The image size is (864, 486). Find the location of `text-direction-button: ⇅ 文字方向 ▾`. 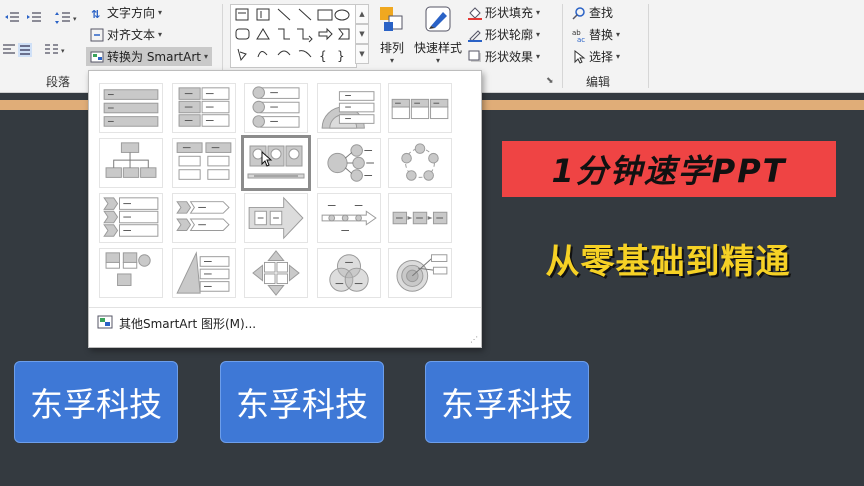

text-direction-button: ⇅ 文字方向 ▾ is located at coordinates (126, 12).